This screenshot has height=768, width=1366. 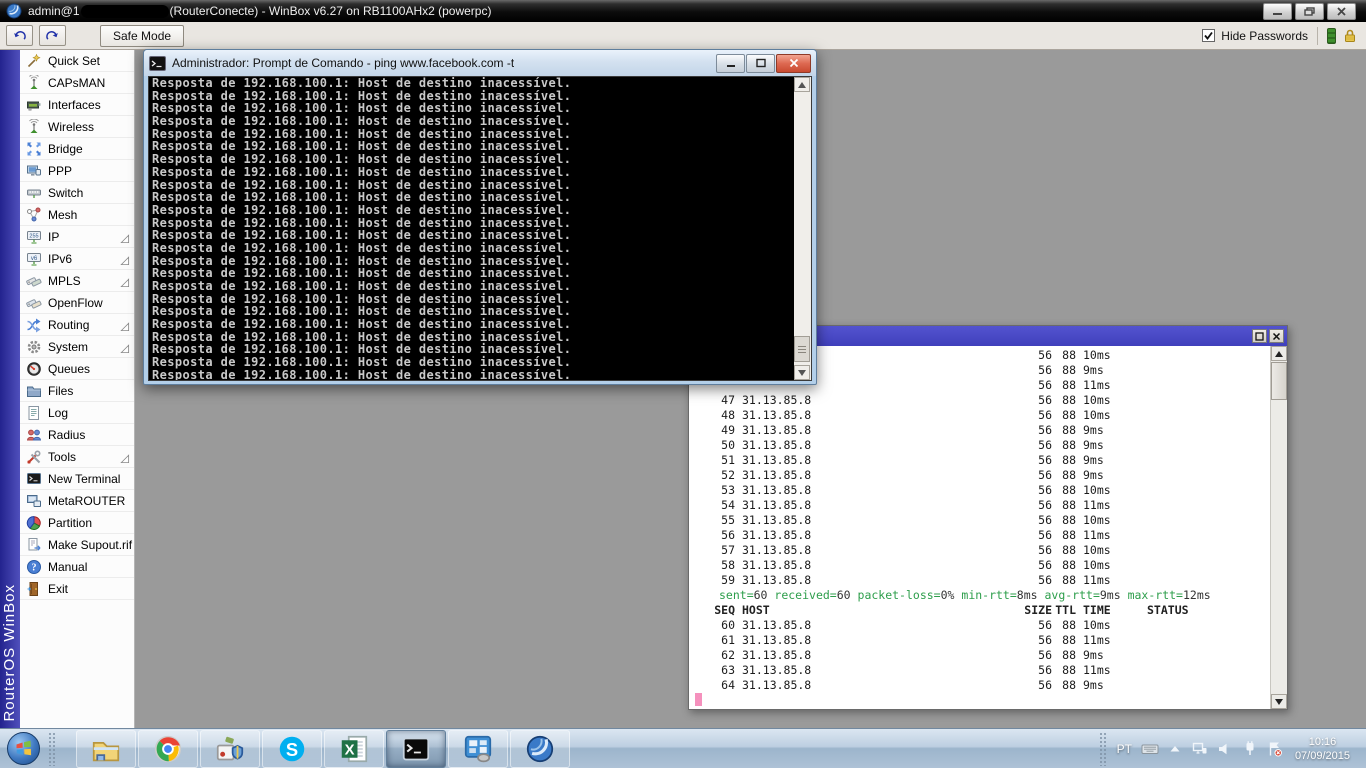 What do you see at coordinates (1200, 749) in the screenshot?
I see `network-tray-icon` at bounding box center [1200, 749].